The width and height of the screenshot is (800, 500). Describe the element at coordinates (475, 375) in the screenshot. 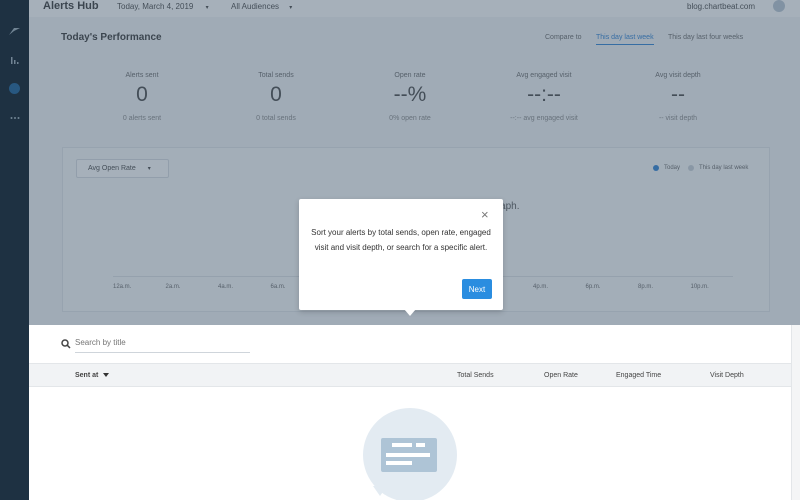

I see `column-total-sends: Total Sends` at that location.